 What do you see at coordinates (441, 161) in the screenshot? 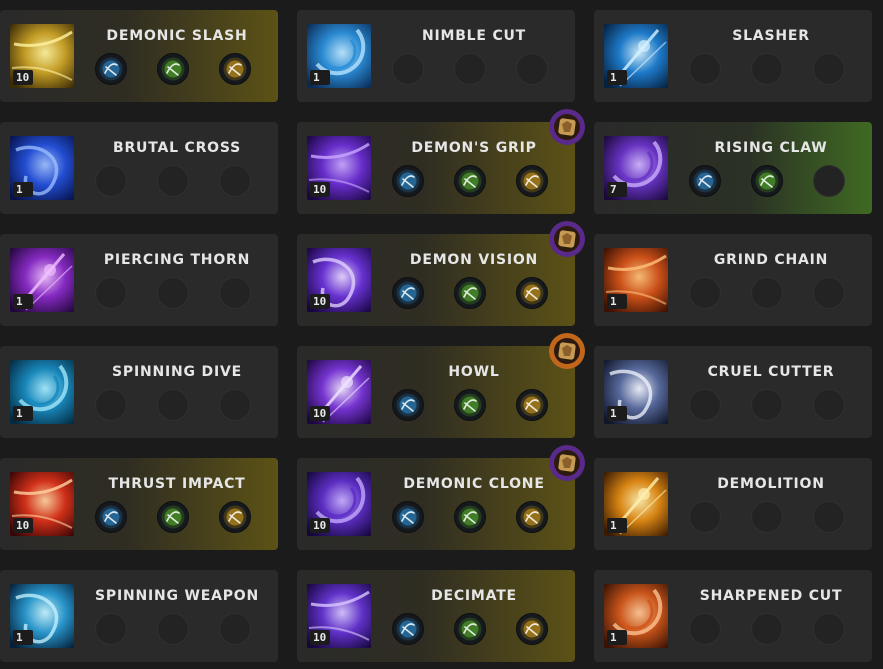
I see `skill-card: 10 DEMON'S GRIP` at bounding box center [441, 161].